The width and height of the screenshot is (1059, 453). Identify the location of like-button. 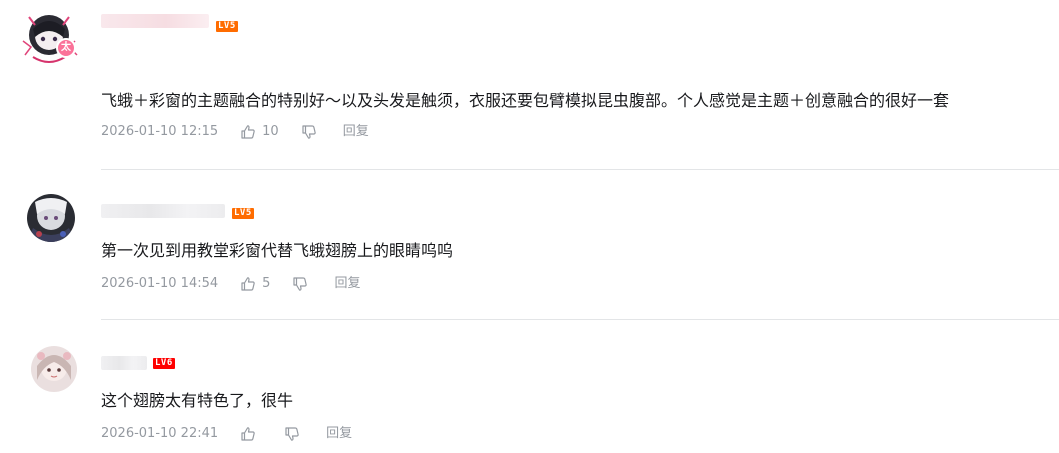
(251, 434).